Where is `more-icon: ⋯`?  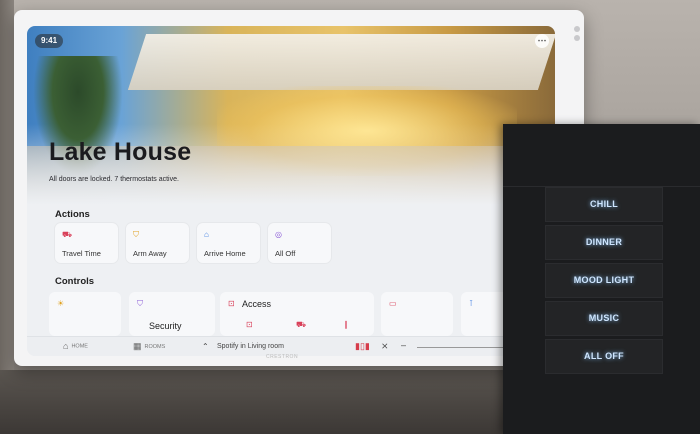 more-icon: ⋯ is located at coordinates (542, 40).